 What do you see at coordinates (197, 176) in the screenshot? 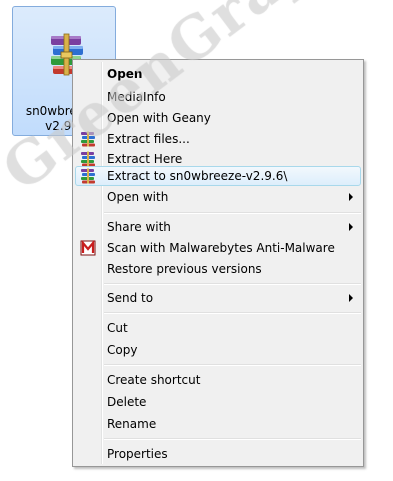
I see `menu-item-label: Extract to sn0wbreeze-v2.9.6\` at bounding box center [197, 176].